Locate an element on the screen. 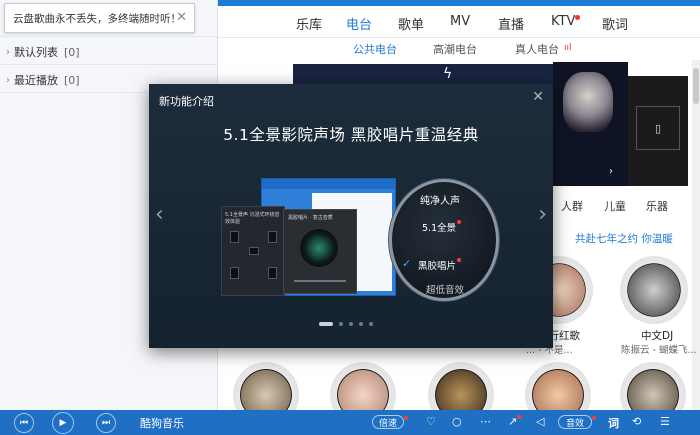 This screenshot has height=435, width=700. preview-caption: 5.1全景声 沉浸式环绕音效体验 is located at coordinates (252, 218).